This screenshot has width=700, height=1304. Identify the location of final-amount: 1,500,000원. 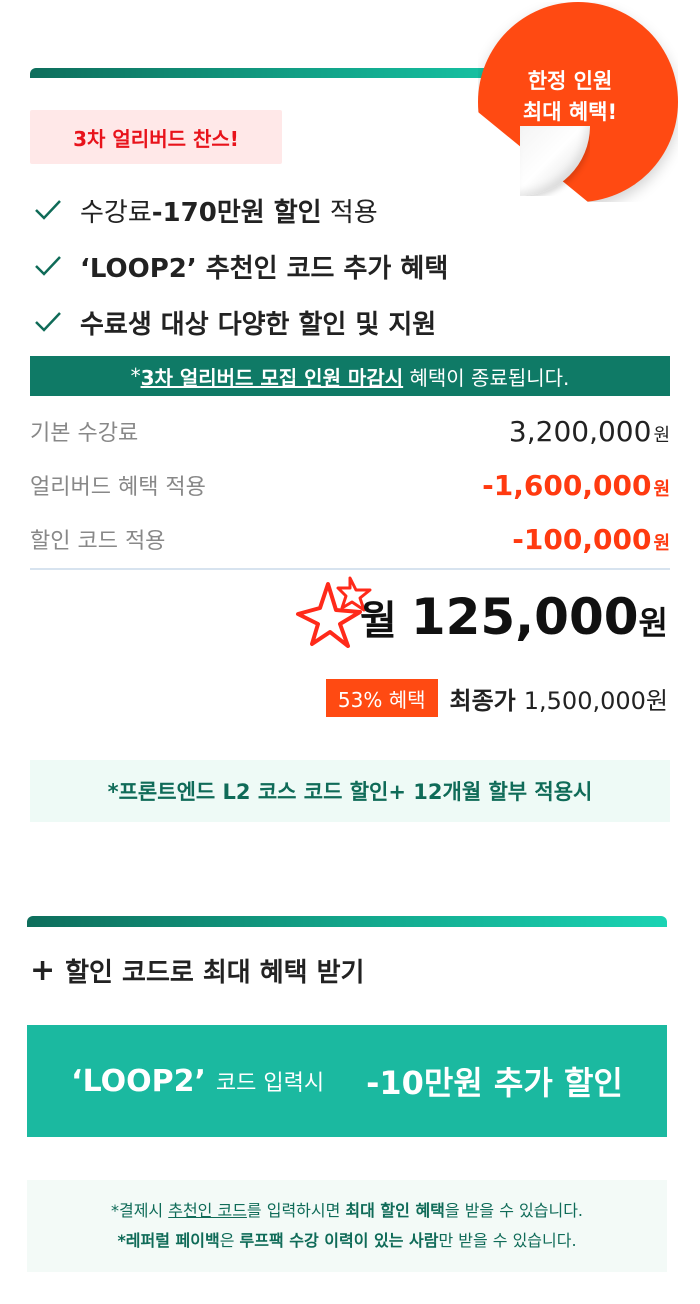
(595, 700).